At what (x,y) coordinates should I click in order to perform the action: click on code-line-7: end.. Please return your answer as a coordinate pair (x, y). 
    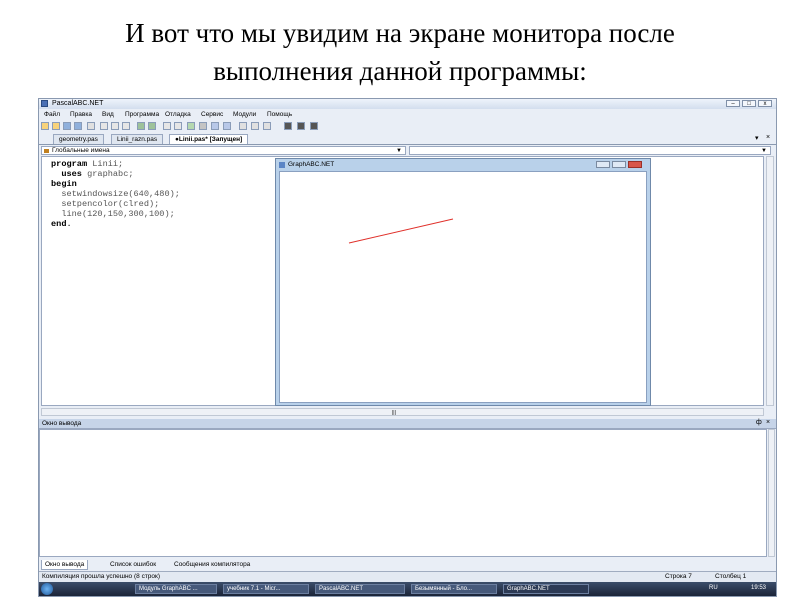
    Looking at the image, I should click on (61, 224).